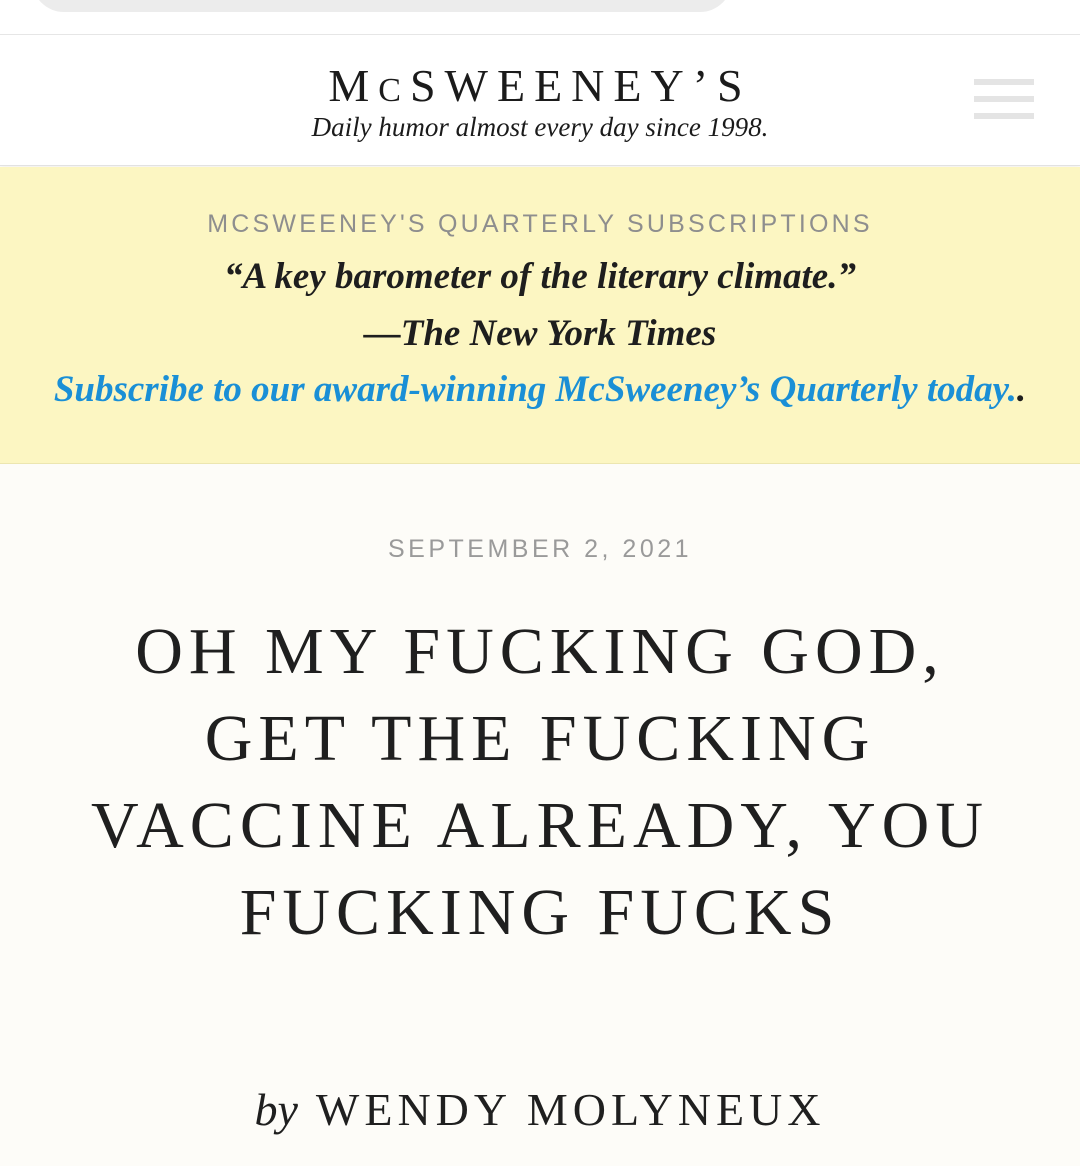  I want to click on site-tagline: Daily humor almost every day since 1998., so click(540, 127).